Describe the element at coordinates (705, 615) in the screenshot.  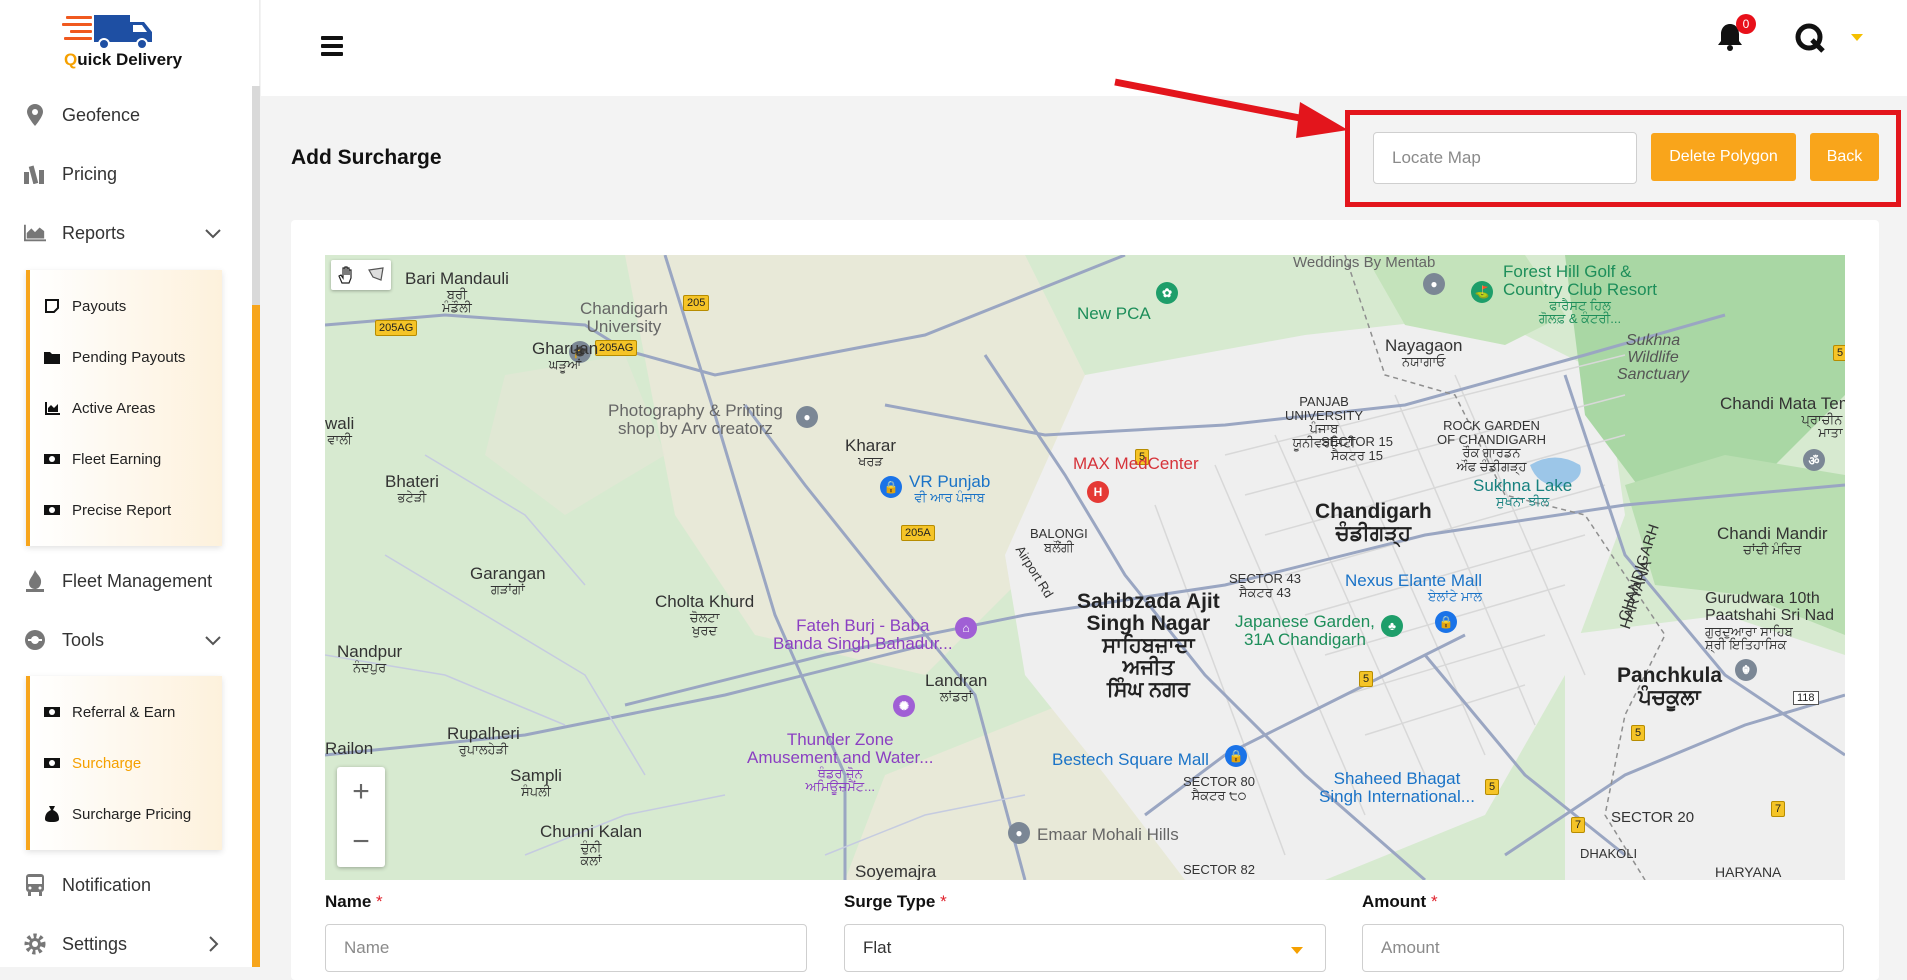
I see `map-label: Cholta Khurd ਚੋਲਟਾ ਖੁਰਦ` at that location.